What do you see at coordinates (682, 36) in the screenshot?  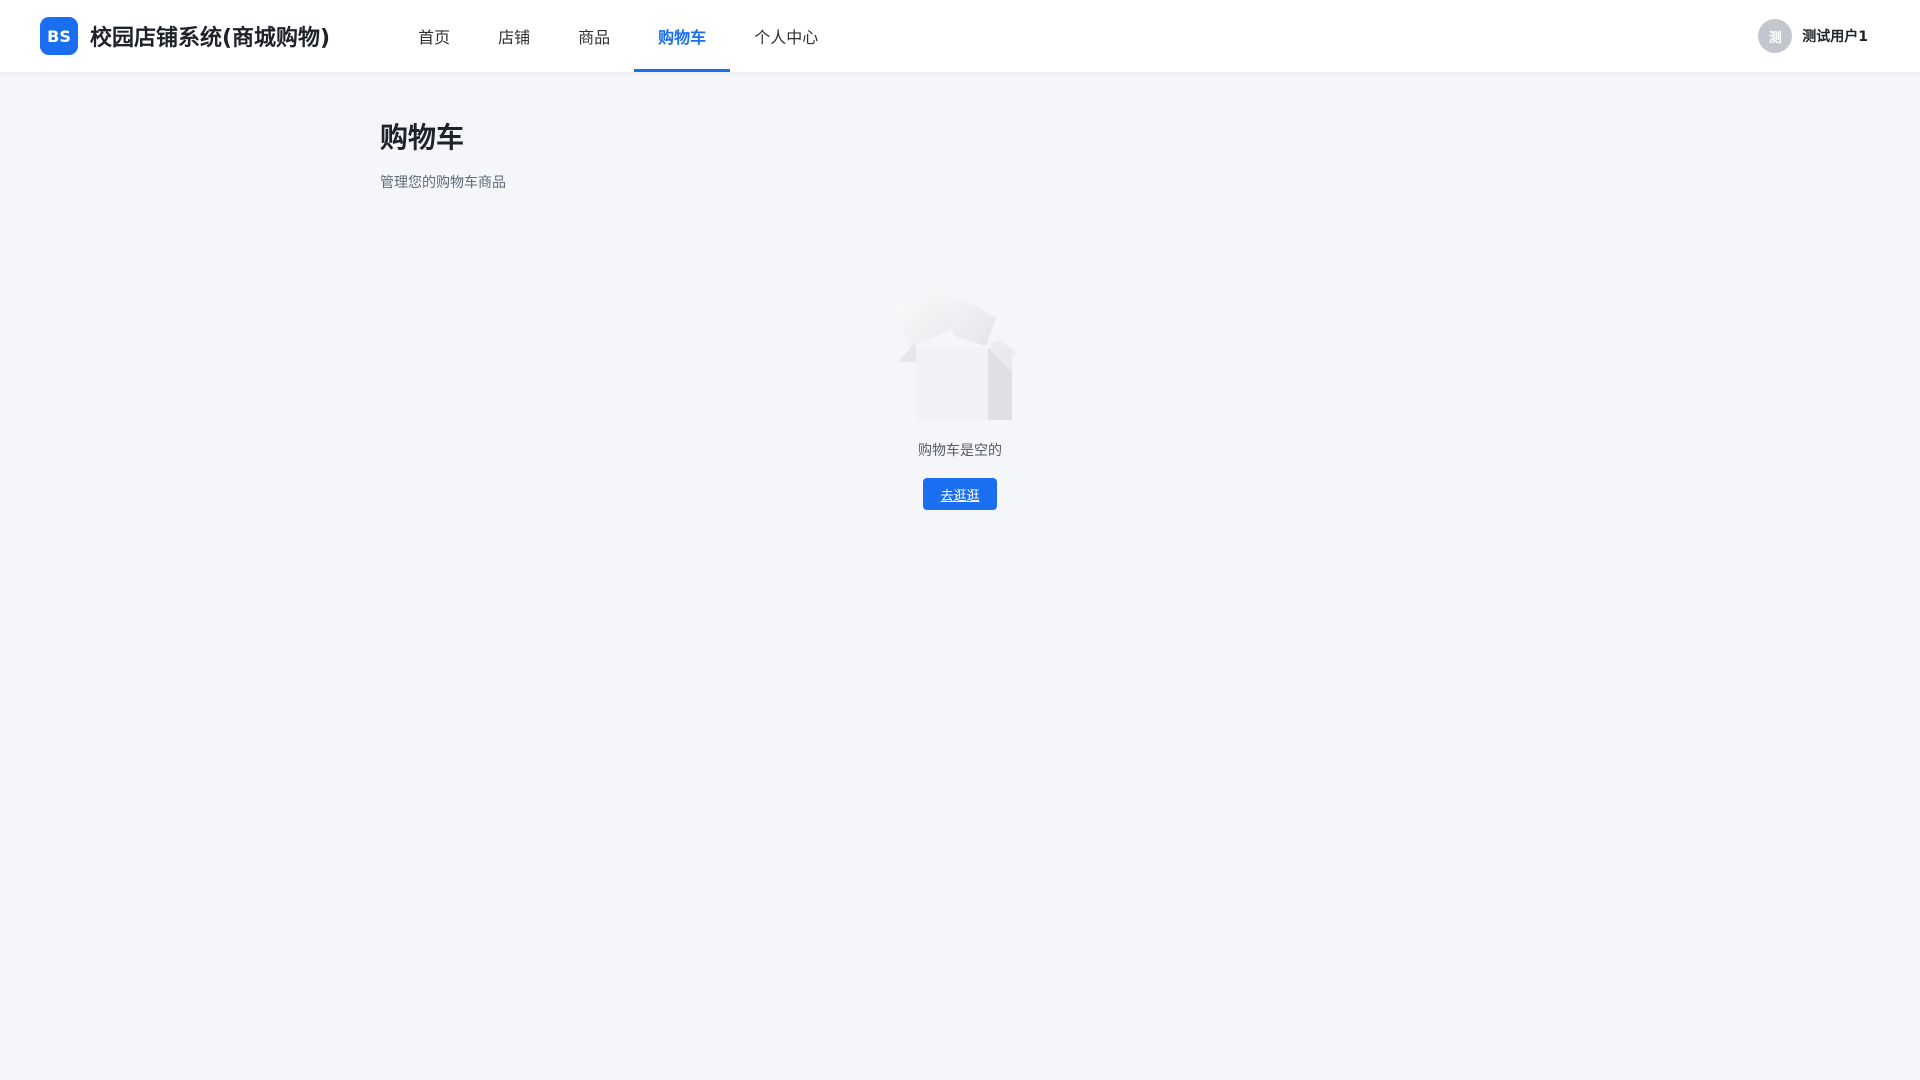 I see `nav-item-cart: 购物车` at bounding box center [682, 36].